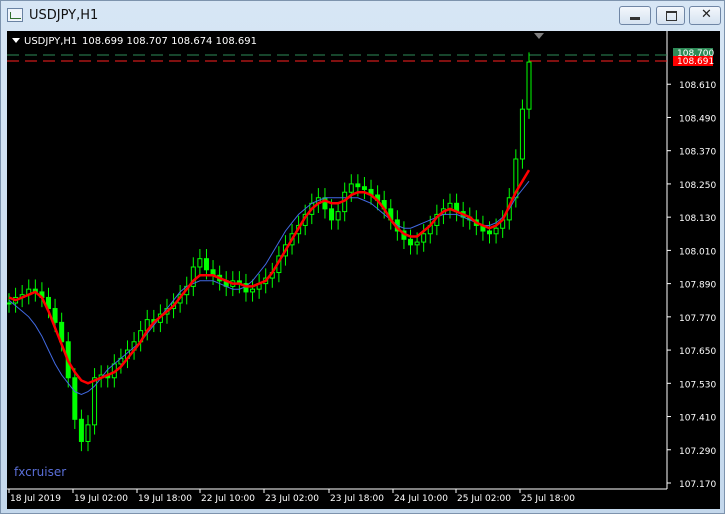  What do you see at coordinates (539, 36) in the screenshot?
I see `chart-shift-marker` at bounding box center [539, 36].